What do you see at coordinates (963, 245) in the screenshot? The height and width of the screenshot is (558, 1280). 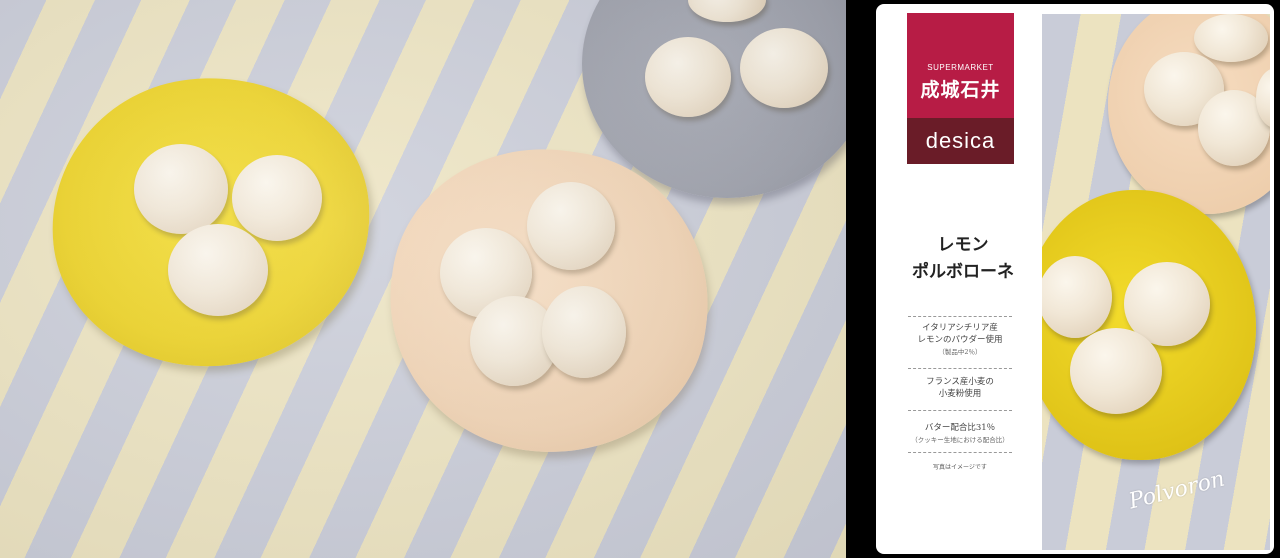 I see `product-title-line1: レモン` at bounding box center [963, 245].